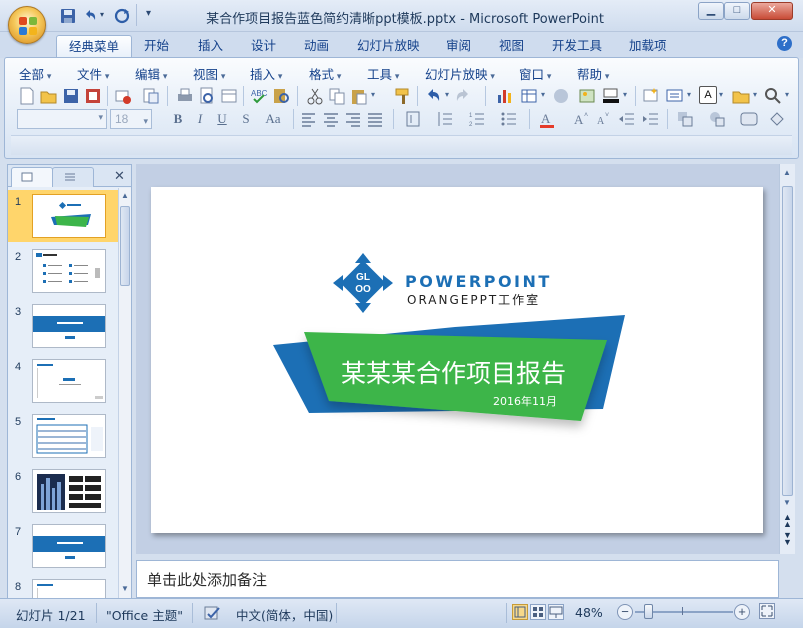 The width and height of the screenshot is (803, 628). Describe the element at coordinates (373, 94) in the screenshot. I see `paste-dropdown-icon: ▾` at that location.